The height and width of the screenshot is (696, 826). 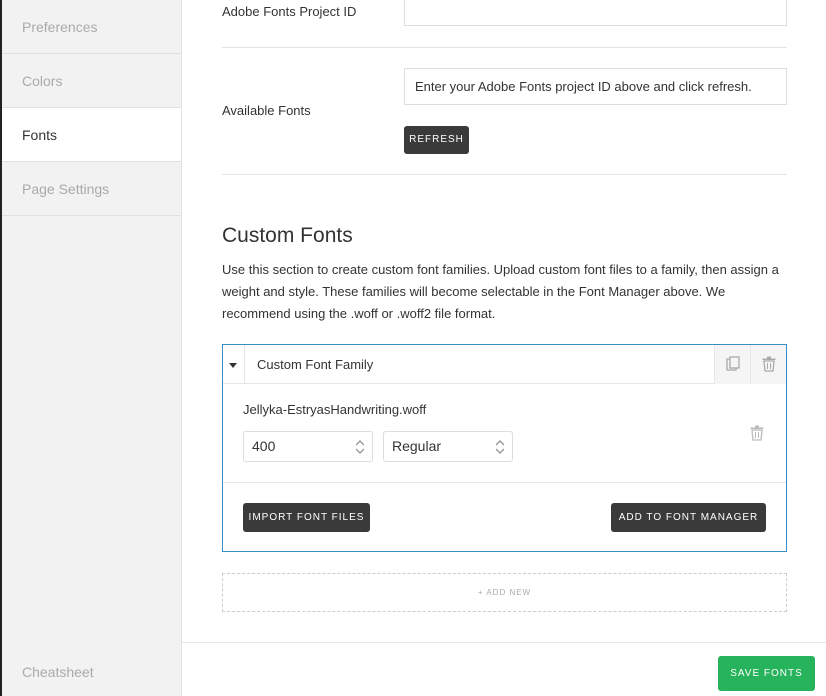 I want to click on refresh-button: REFRESH, so click(x=436, y=140).